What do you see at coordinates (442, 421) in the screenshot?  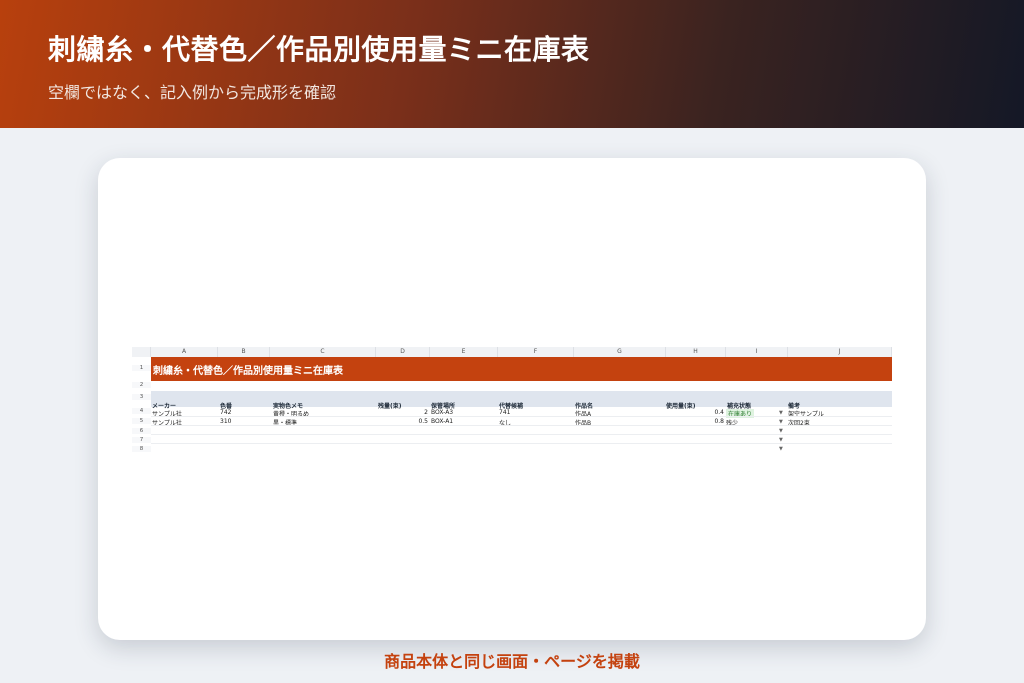 I see `r5-storage: BOX-A1` at bounding box center [442, 421].